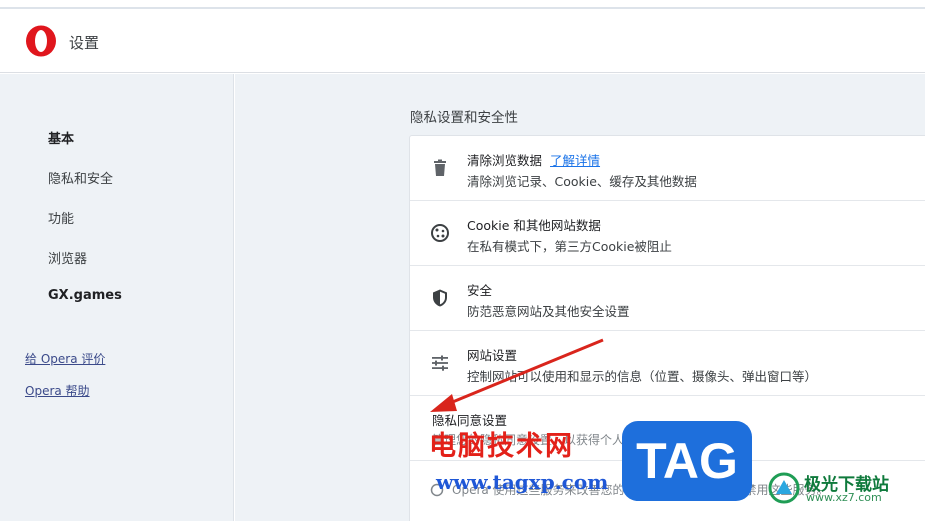  I want to click on watermark-url: www.tagxp.com, so click(522, 482).